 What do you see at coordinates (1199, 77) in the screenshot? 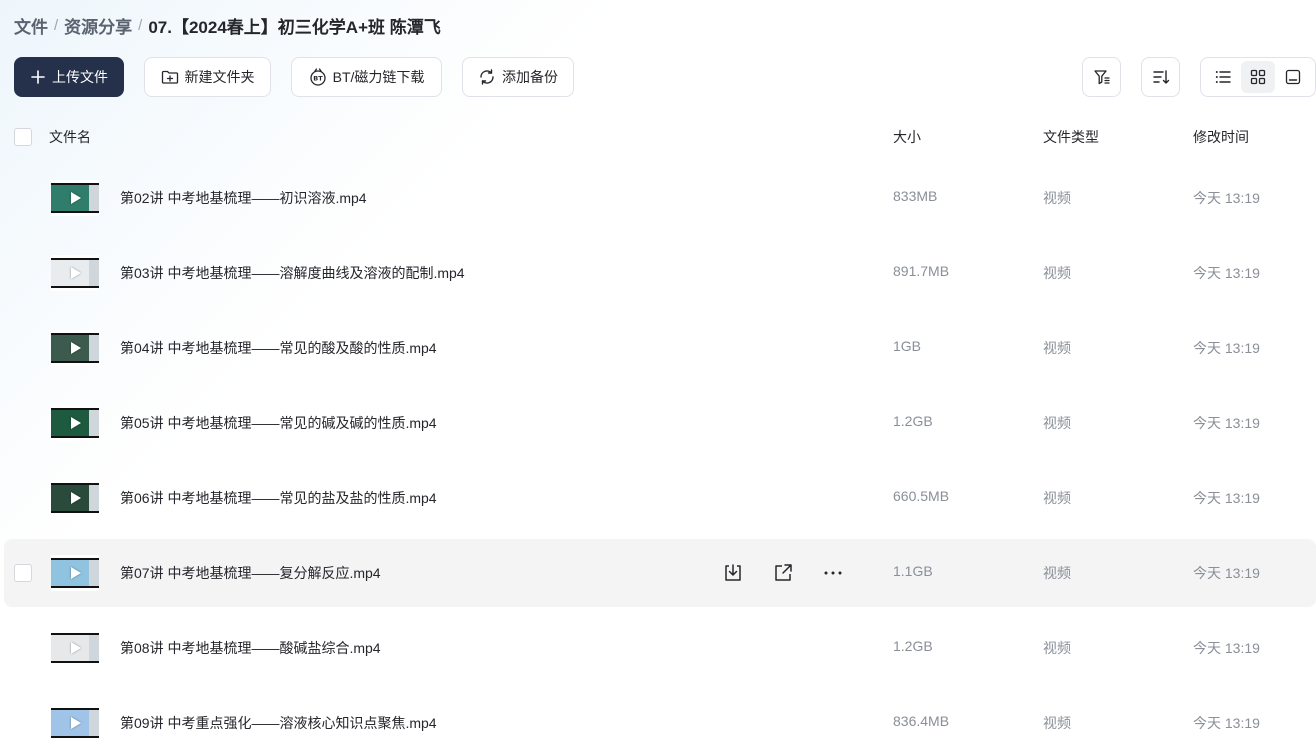
I see `view-tools` at bounding box center [1199, 77].